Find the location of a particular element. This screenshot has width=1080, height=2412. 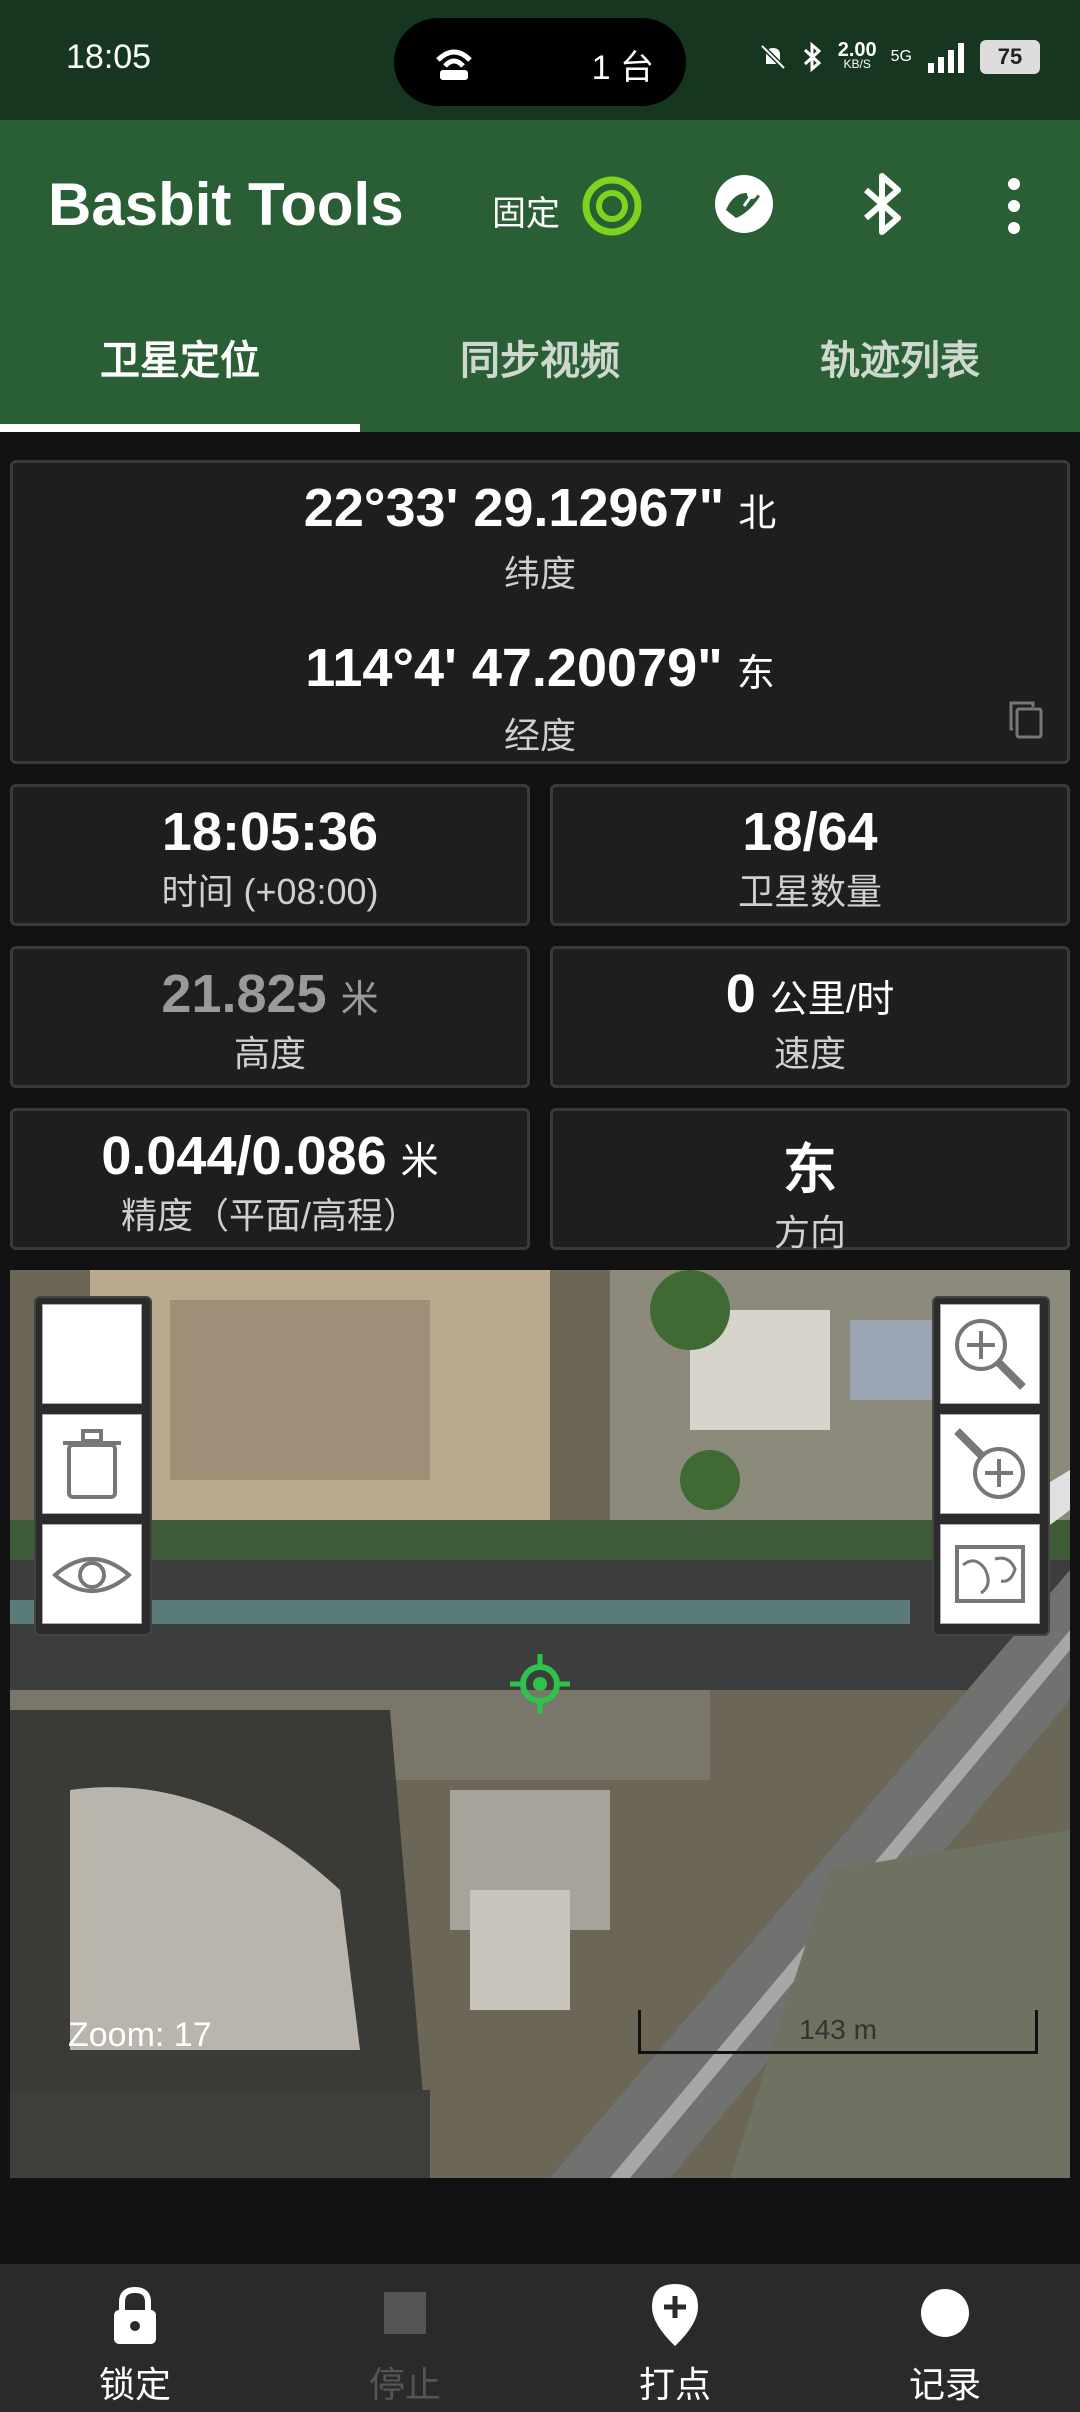

map-visibility-button is located at coordinates (92, 1574).